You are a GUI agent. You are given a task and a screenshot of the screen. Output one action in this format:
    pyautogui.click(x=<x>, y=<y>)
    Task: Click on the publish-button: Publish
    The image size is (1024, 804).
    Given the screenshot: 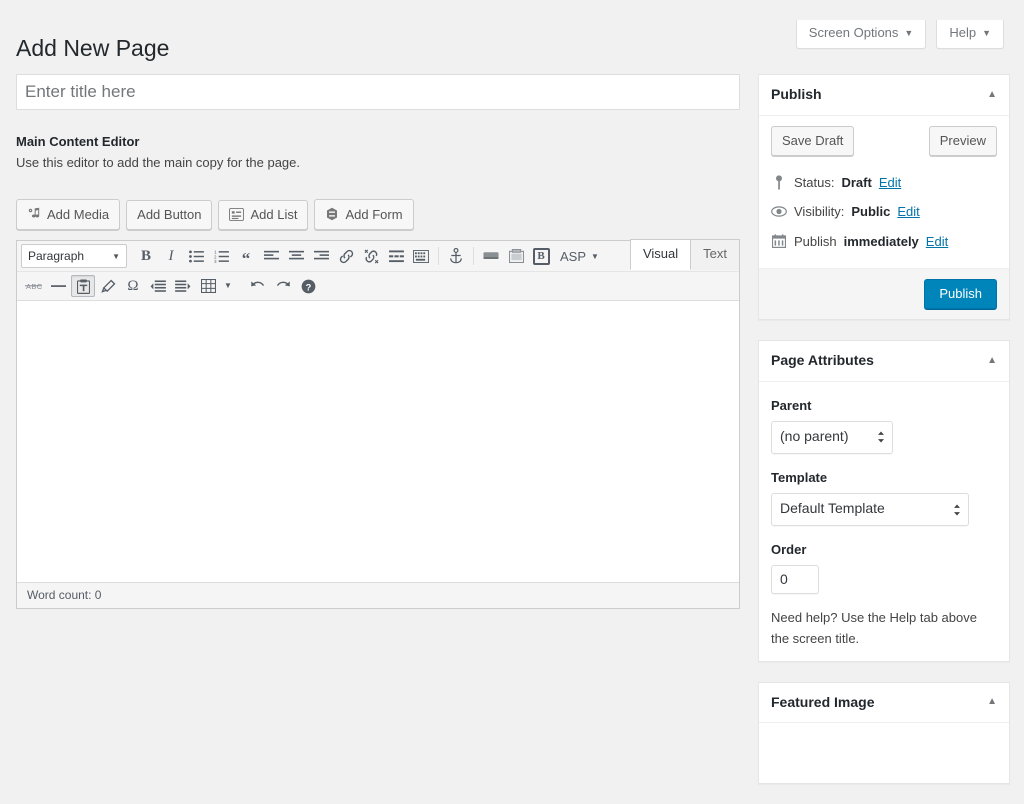 What is the action you would take?
    pyautogui.click(x=960, y=294)
    